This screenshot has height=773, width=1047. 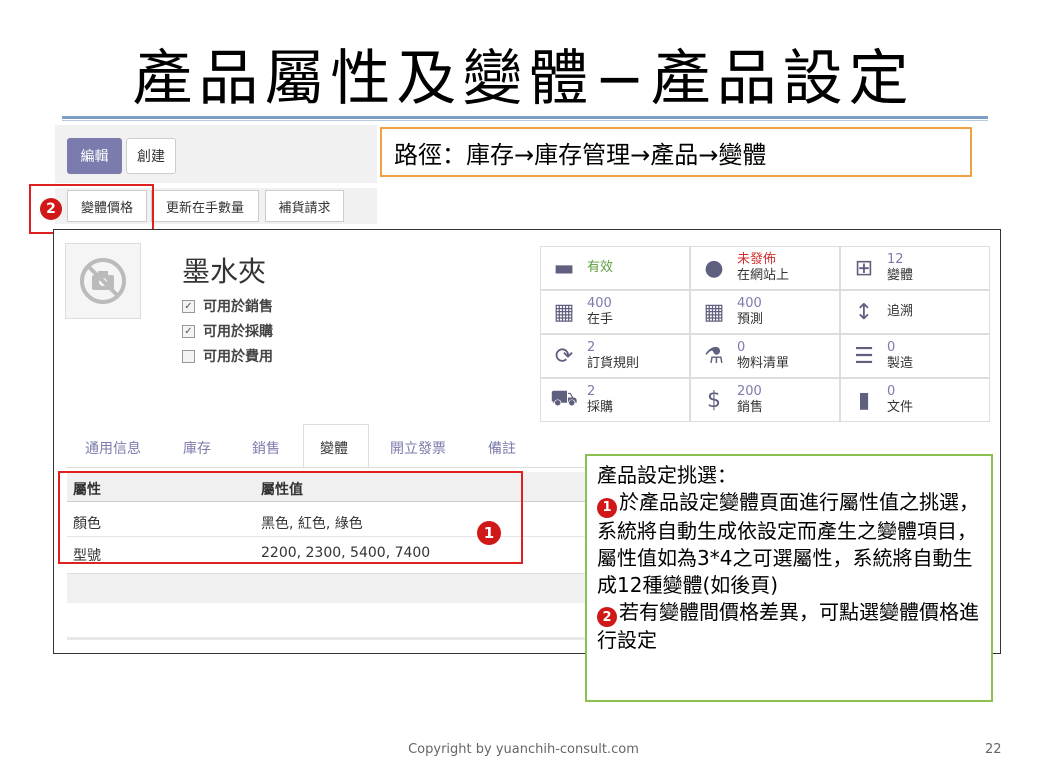 What do you see at coordinates (915, 268) in the screenshot?
I see `smart-button-variants: ⊞ 12 變體` at bounding box center [915, 268].